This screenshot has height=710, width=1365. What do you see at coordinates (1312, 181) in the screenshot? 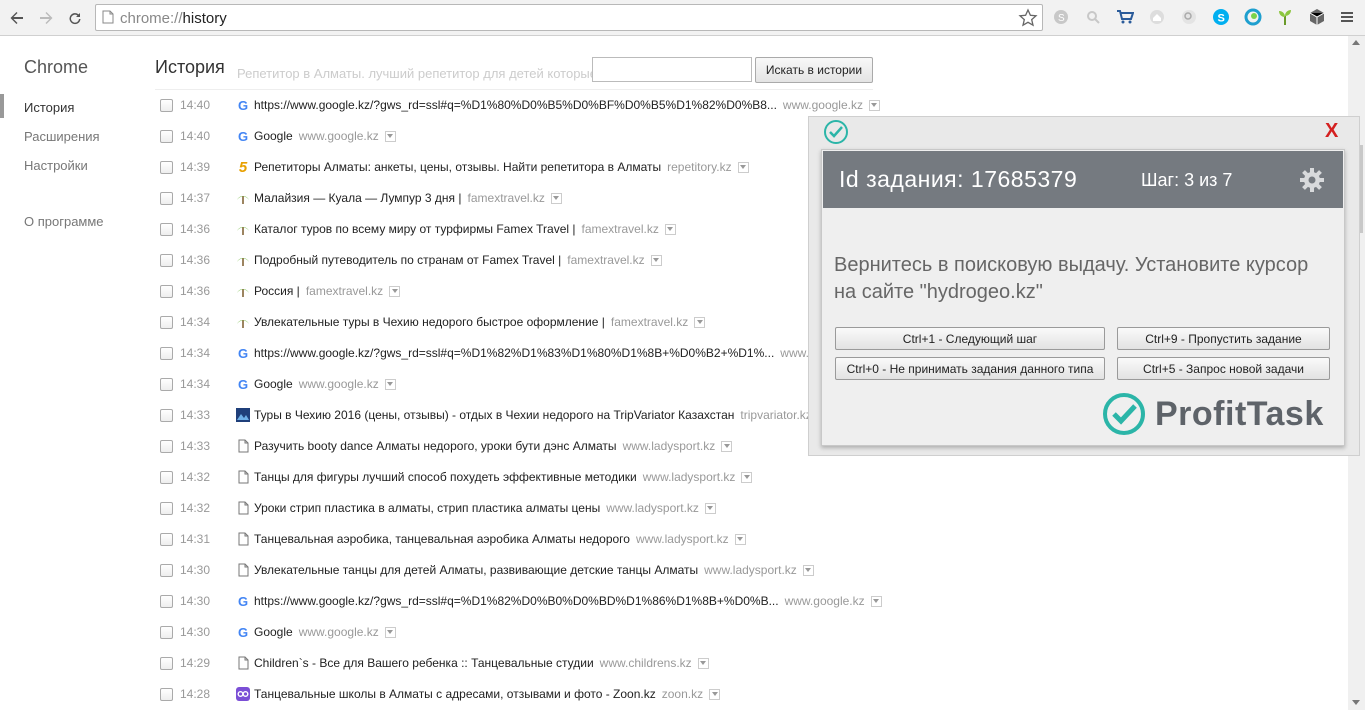
I see `gear-icon` at bounding box center [1312, 181].